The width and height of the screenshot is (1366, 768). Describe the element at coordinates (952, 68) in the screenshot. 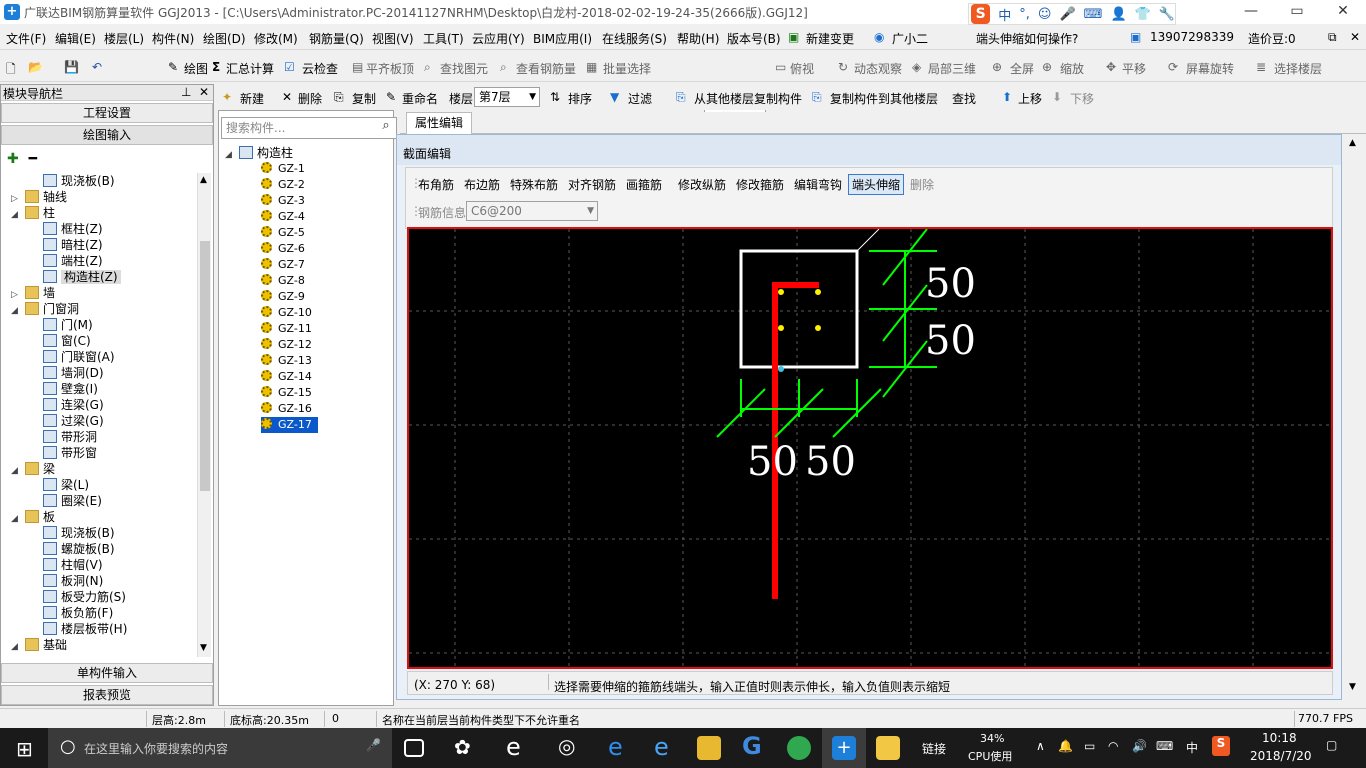

I see `local-3d-button: 局部三维` at that location.